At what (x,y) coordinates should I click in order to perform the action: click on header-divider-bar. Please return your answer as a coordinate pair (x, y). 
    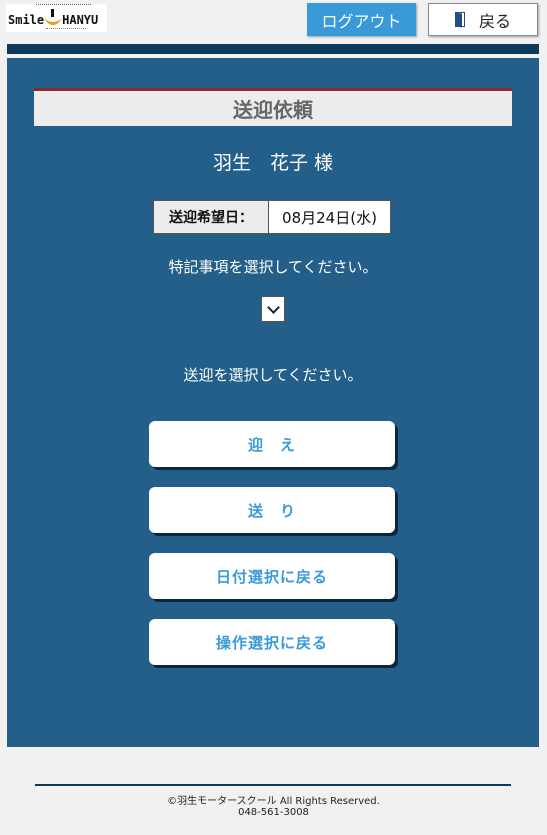
    Looking at the image, I should click on (273, 49).